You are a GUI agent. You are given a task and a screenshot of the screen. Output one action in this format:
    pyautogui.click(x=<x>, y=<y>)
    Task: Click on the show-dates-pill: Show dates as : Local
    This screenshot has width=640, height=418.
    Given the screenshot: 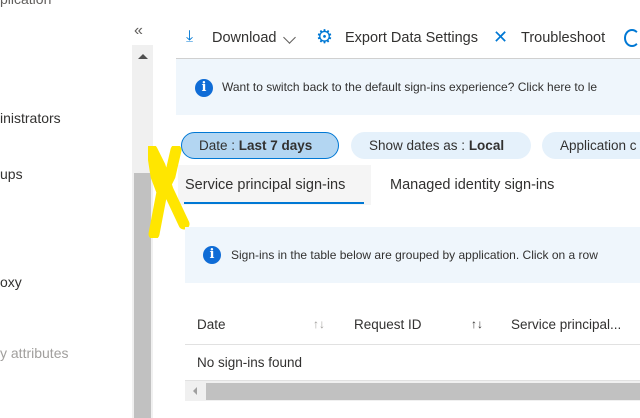 What is the action you would take?
    pyautogui.click(x=441, y=145)
    